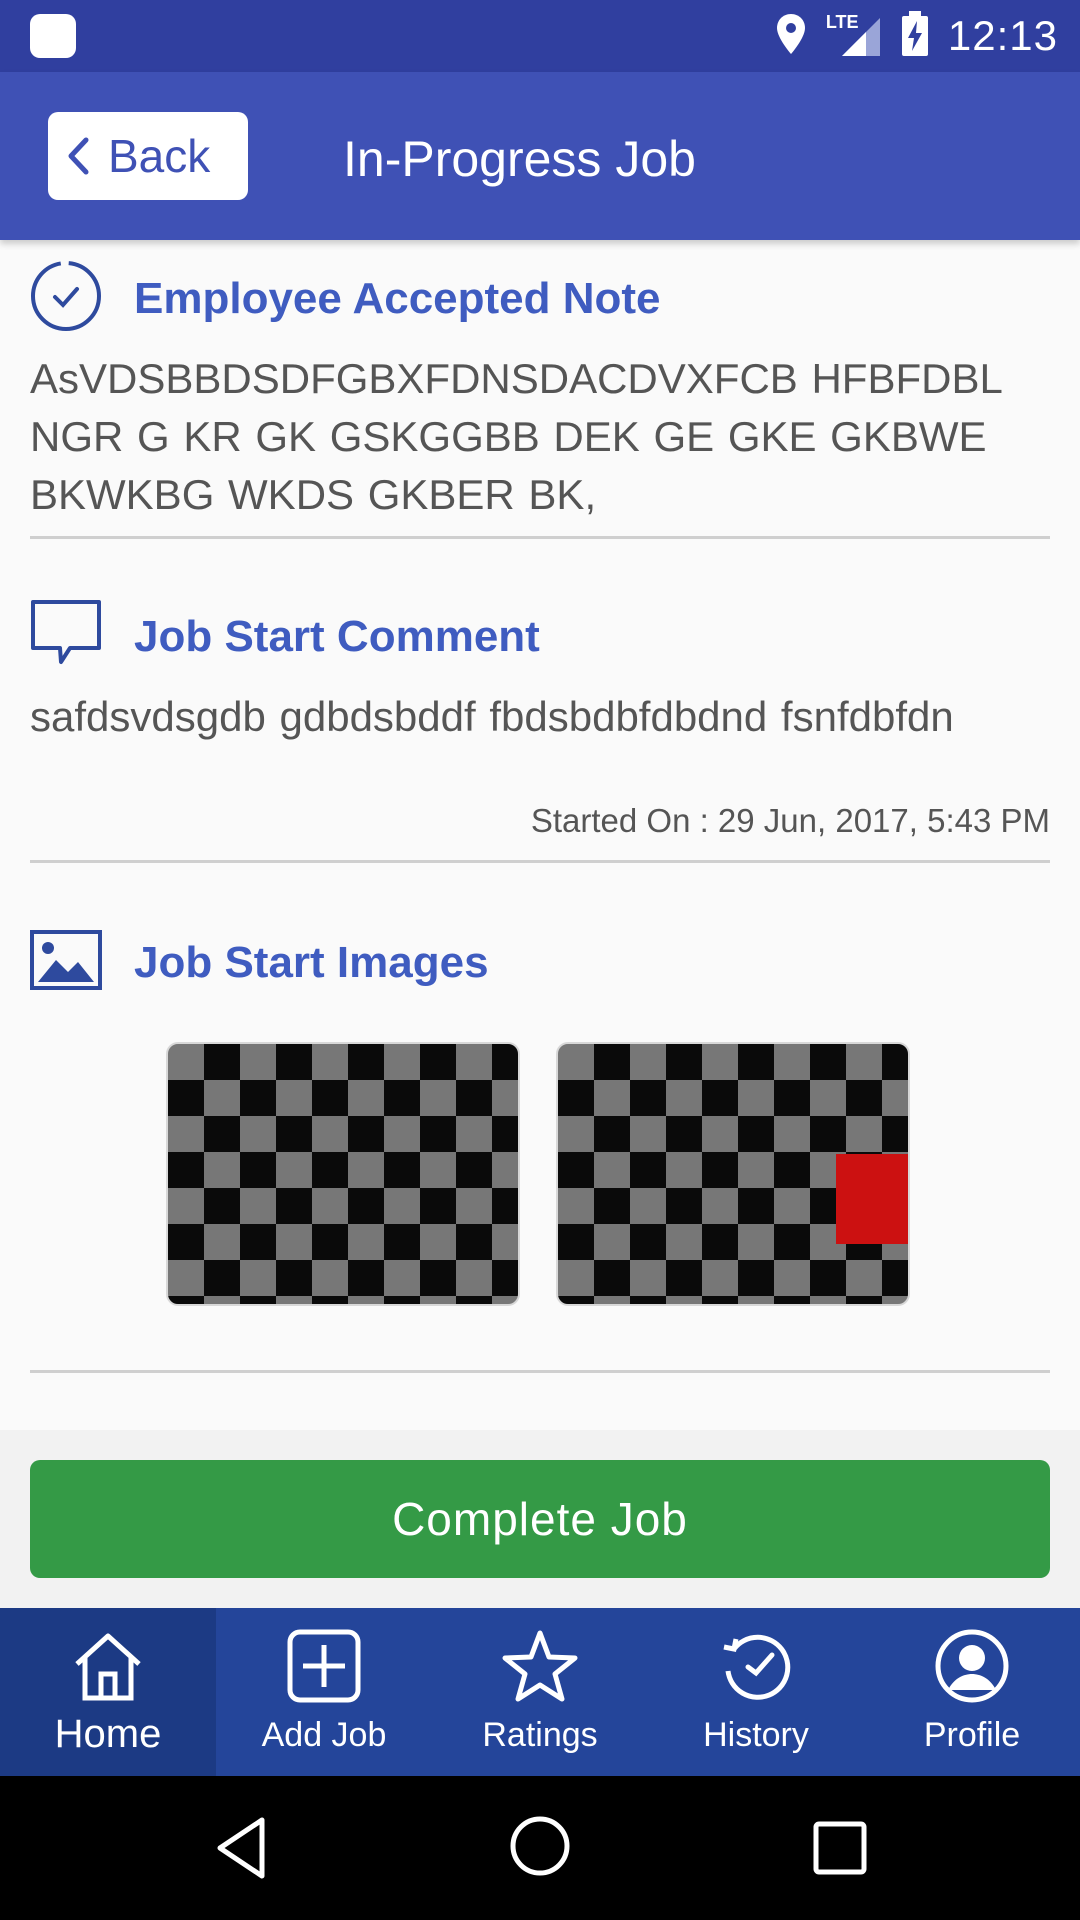  What do you see at coordinates (1002, 35) in the screenshot?
I see `clock: 12:13` at bounding box center [1002, 35].